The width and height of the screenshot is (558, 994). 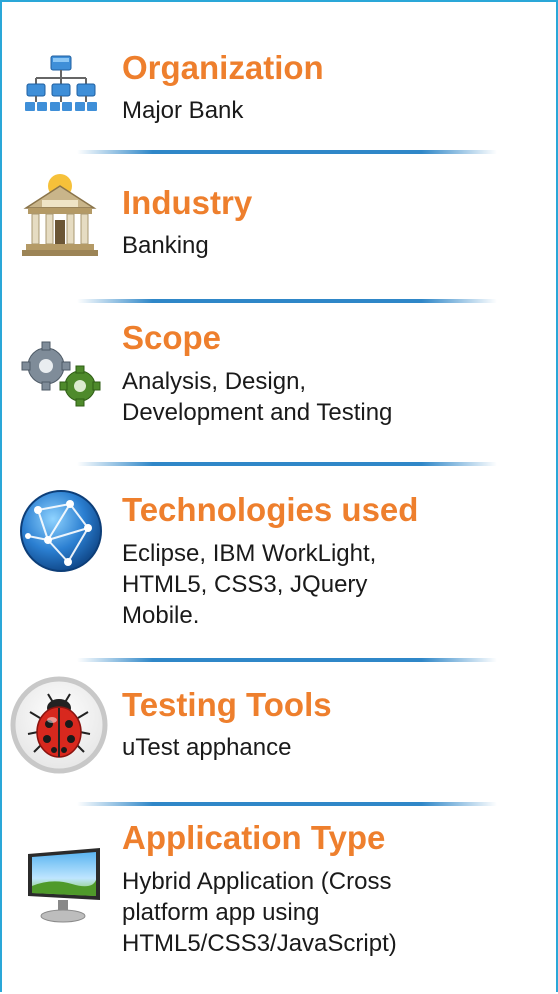 What do you see at coordinates (183, 110) in the screenshot?
I see `desc-line: Major Bank` at bounding box center [183, 110].